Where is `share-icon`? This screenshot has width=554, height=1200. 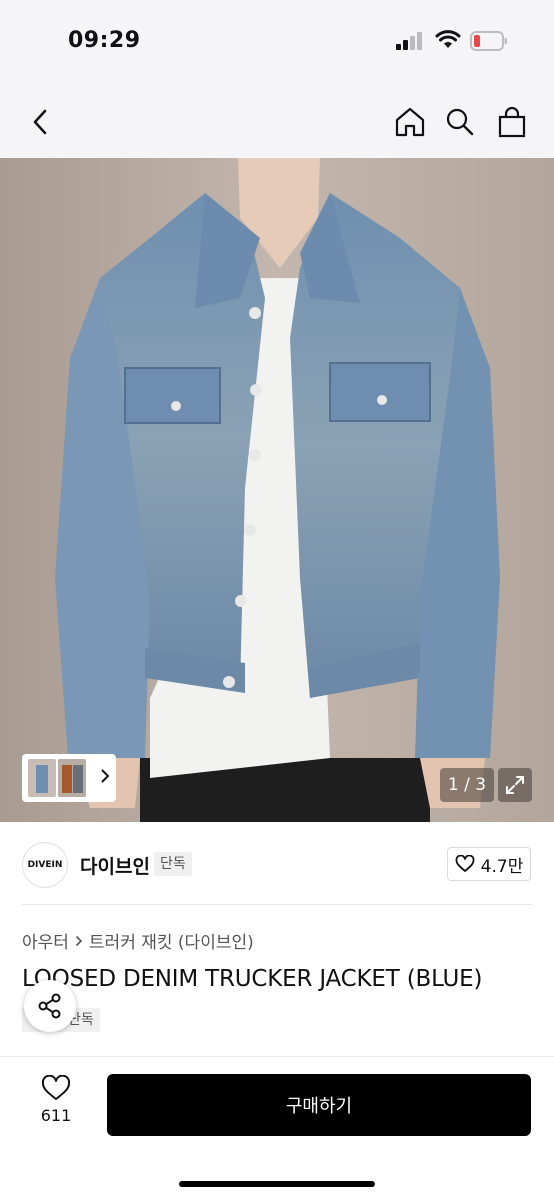
share-icon is located at coordinates (49, 1006).